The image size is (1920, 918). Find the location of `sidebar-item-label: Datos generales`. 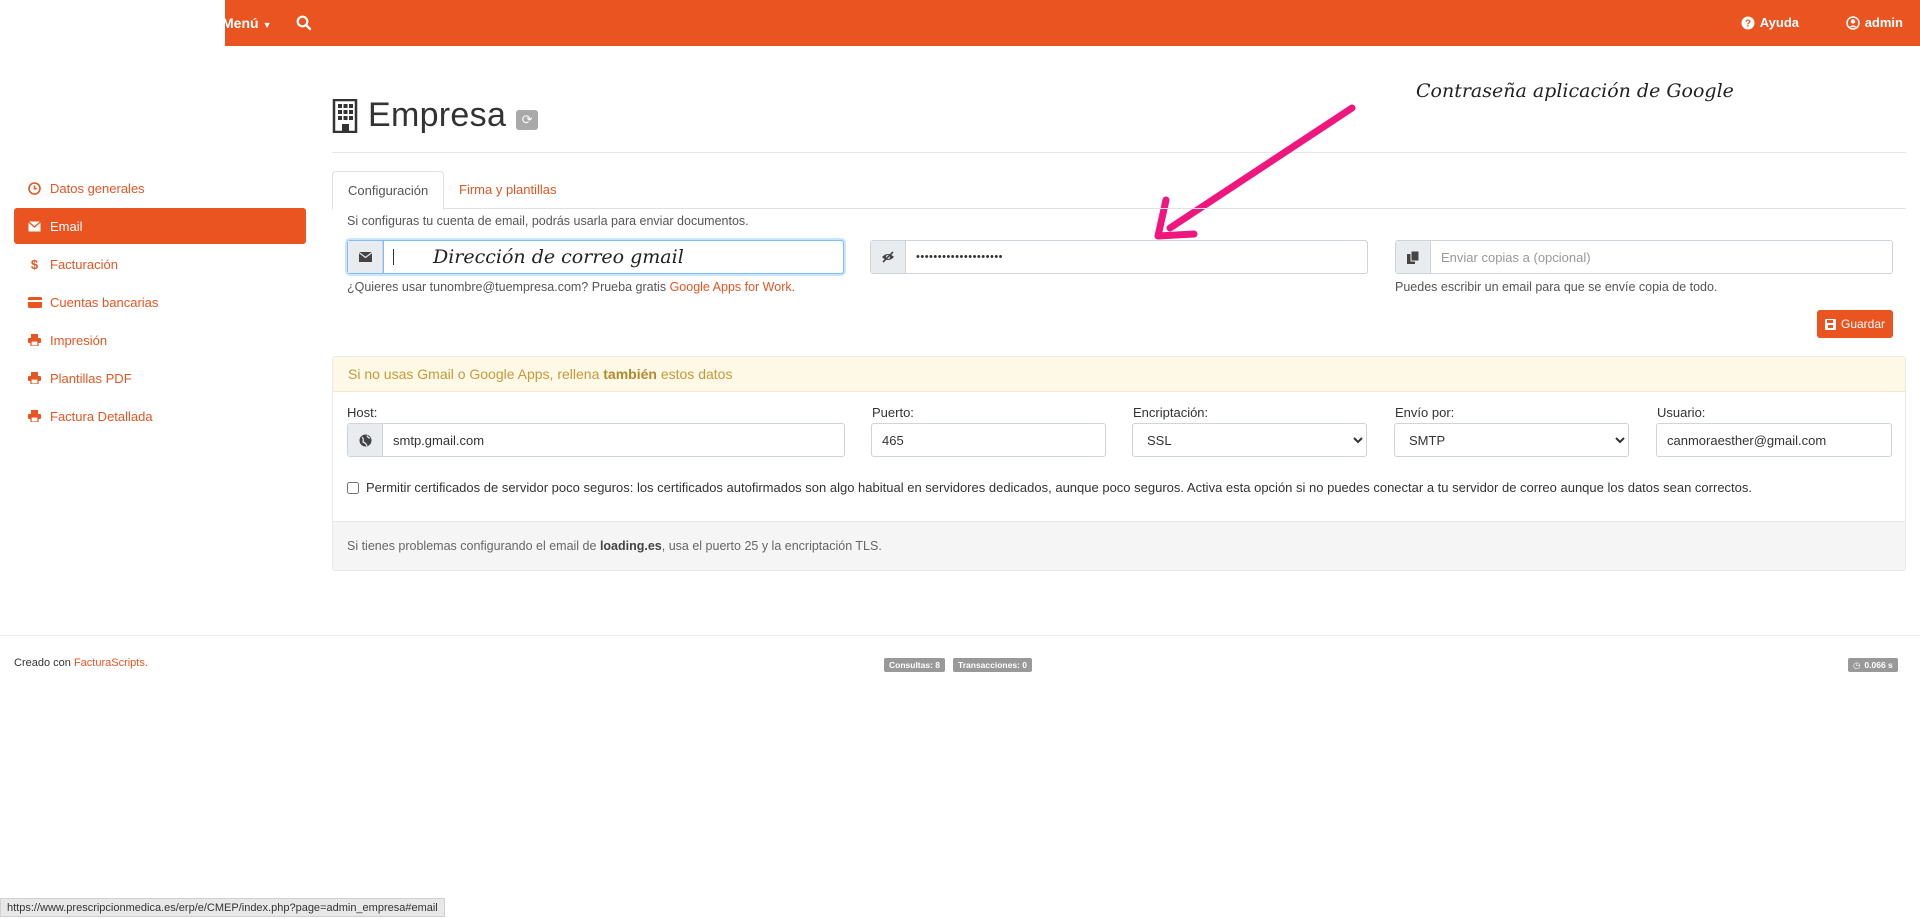

sidebar-item-label: Datos generales is located at coordinates (97, 188).